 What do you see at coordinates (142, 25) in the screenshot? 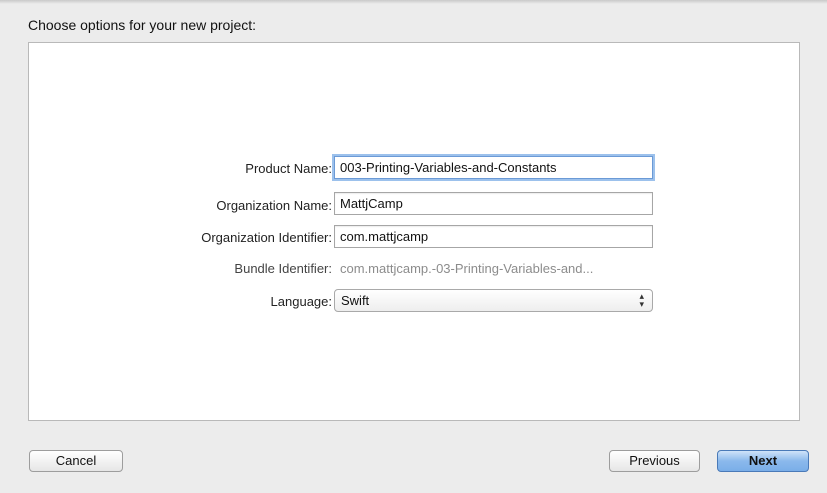
I see `dialog-title: Choose options for your new project:` at bounding box center [142, 25].